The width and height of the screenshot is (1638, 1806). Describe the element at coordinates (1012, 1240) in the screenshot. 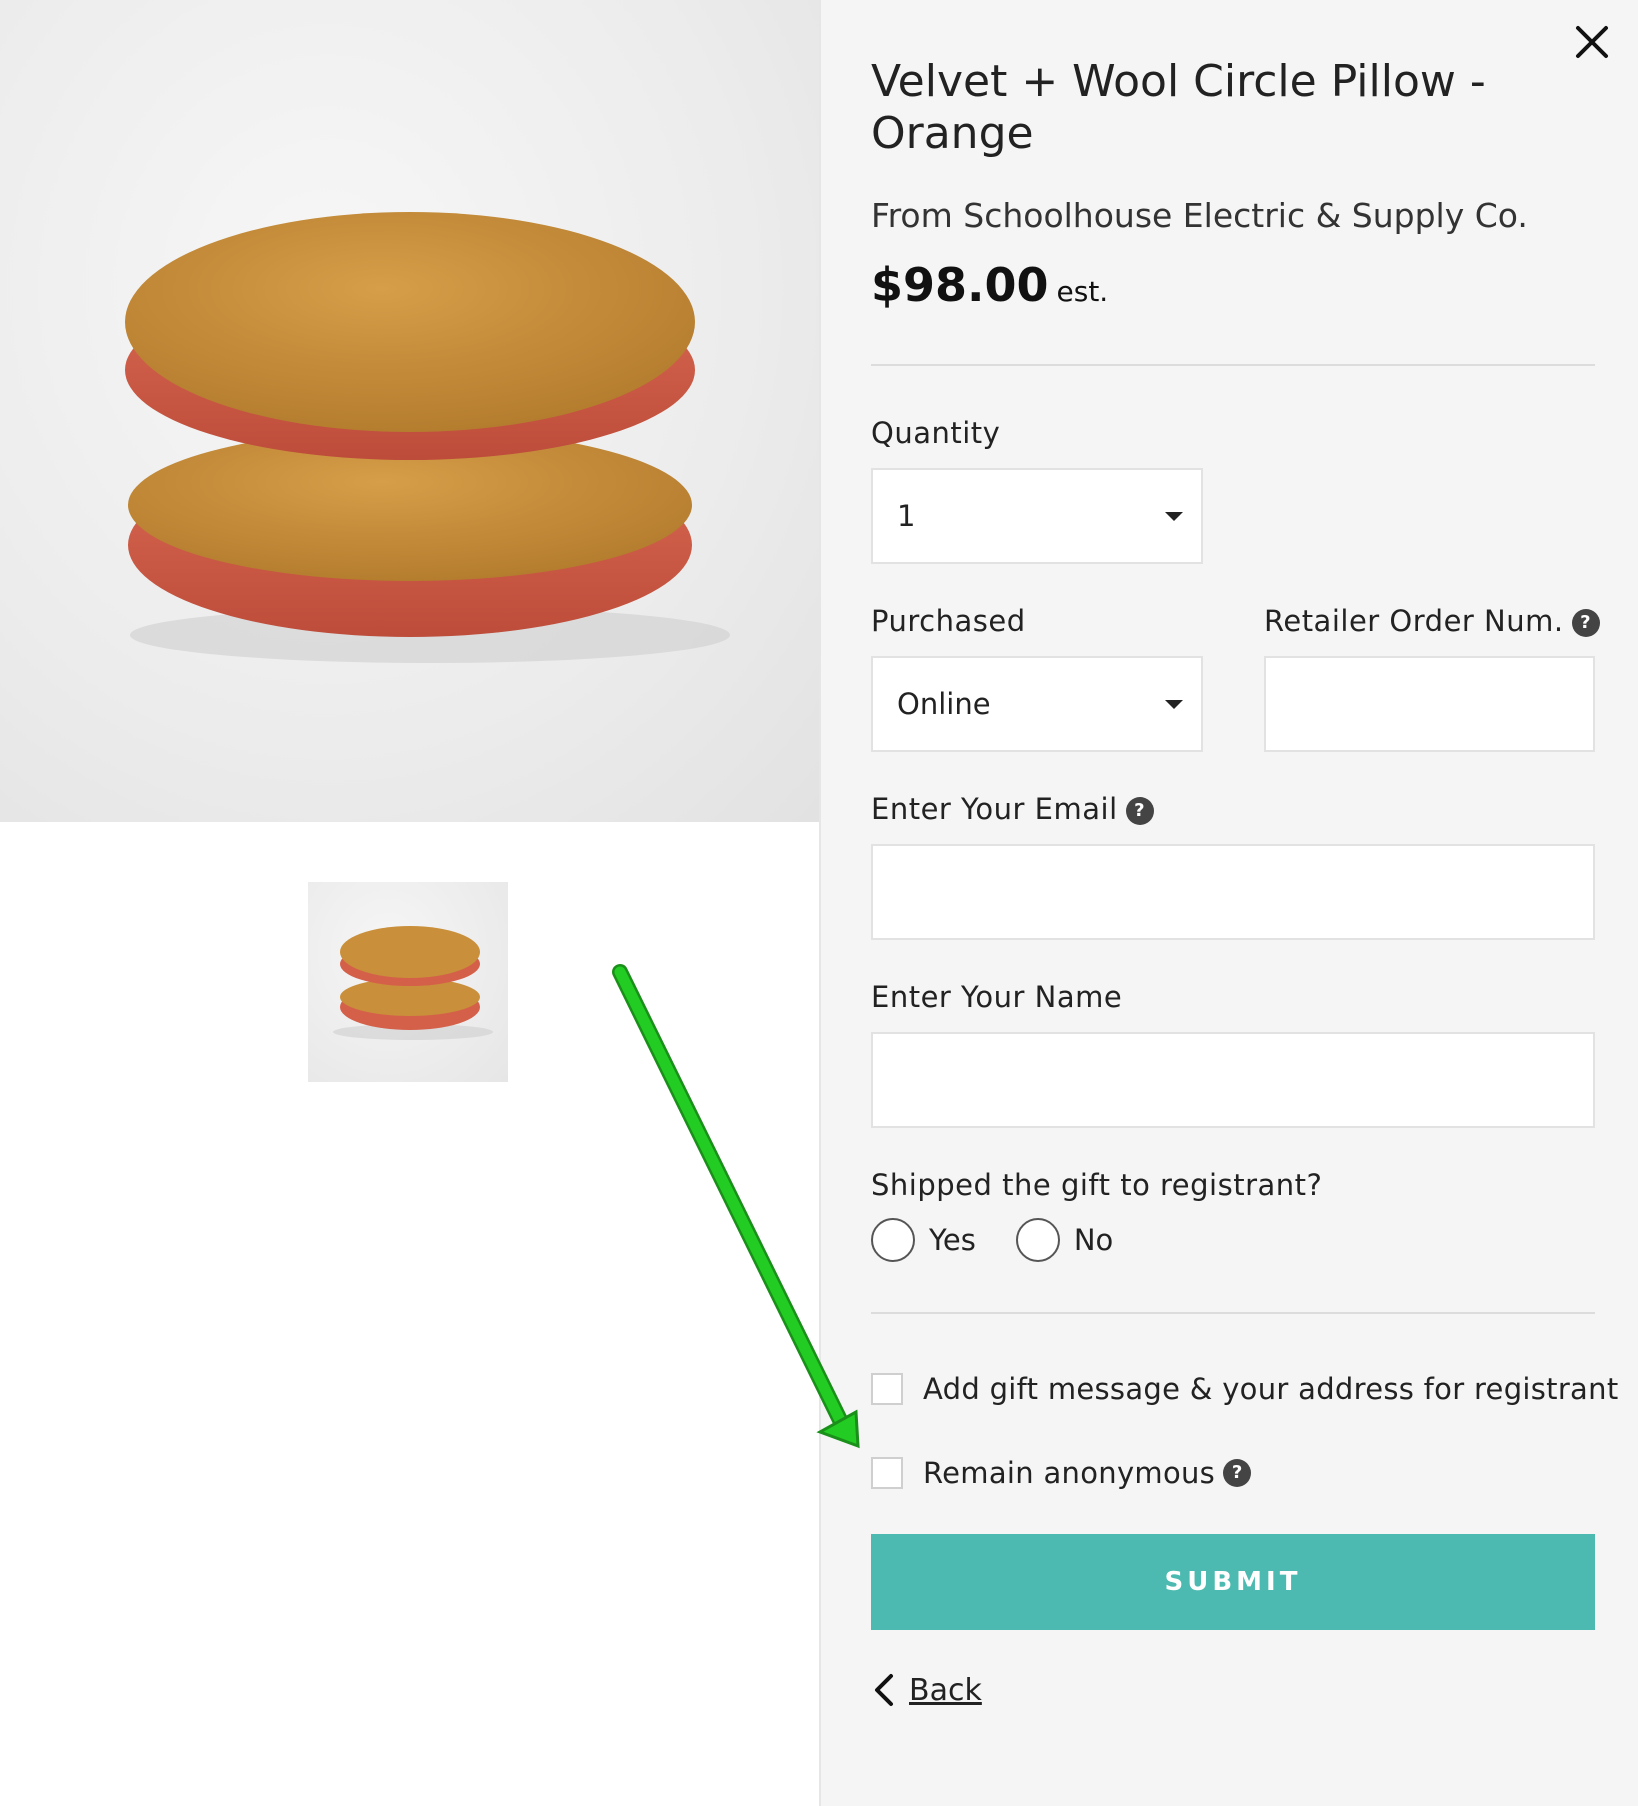

I see `shipped-radio-group: Yes No` at that location.